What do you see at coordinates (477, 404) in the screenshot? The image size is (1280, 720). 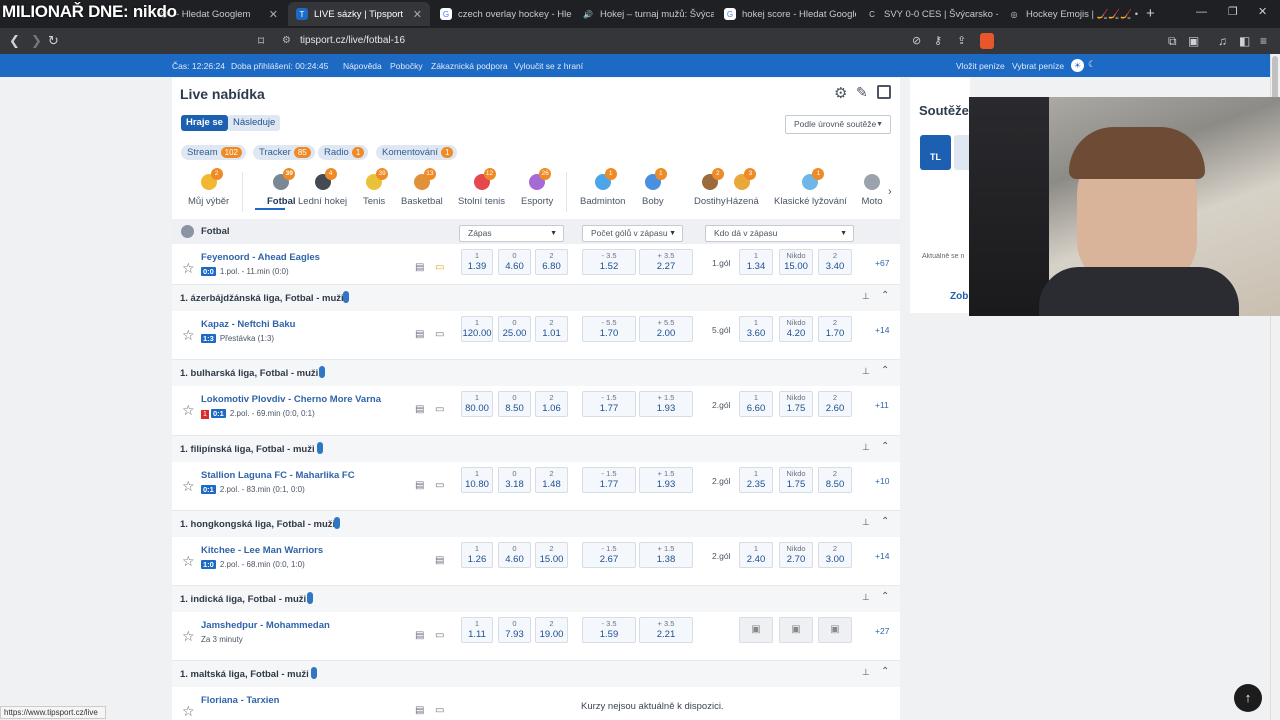 I see `odds-button: 1 80.00` at bounding box center [477, 404].